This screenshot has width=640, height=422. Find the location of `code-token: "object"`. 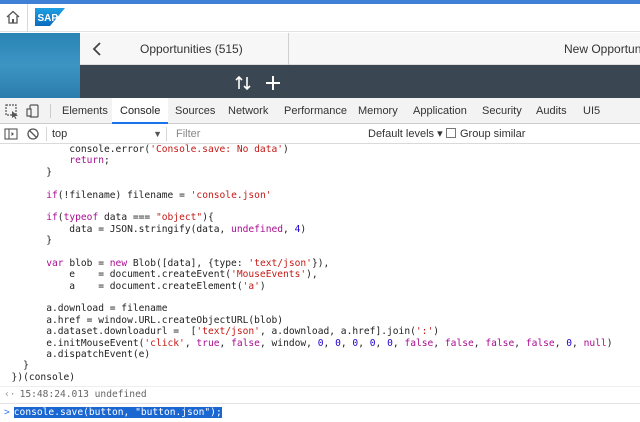

code-token: "object" is located at coordinates (179, 218).